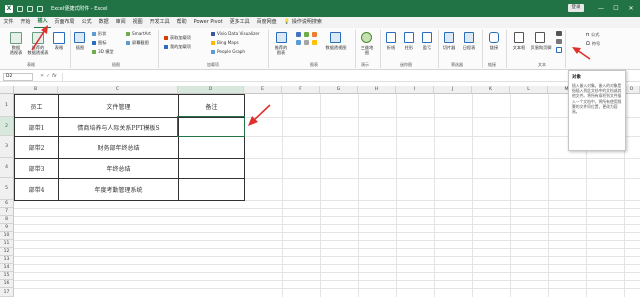 The height and width of the screenshot is (297, 640). What do you see at coordinates (409, 37) in the screenshot?
I see `column-sparkline-icon` at bounding box center [409, 37].